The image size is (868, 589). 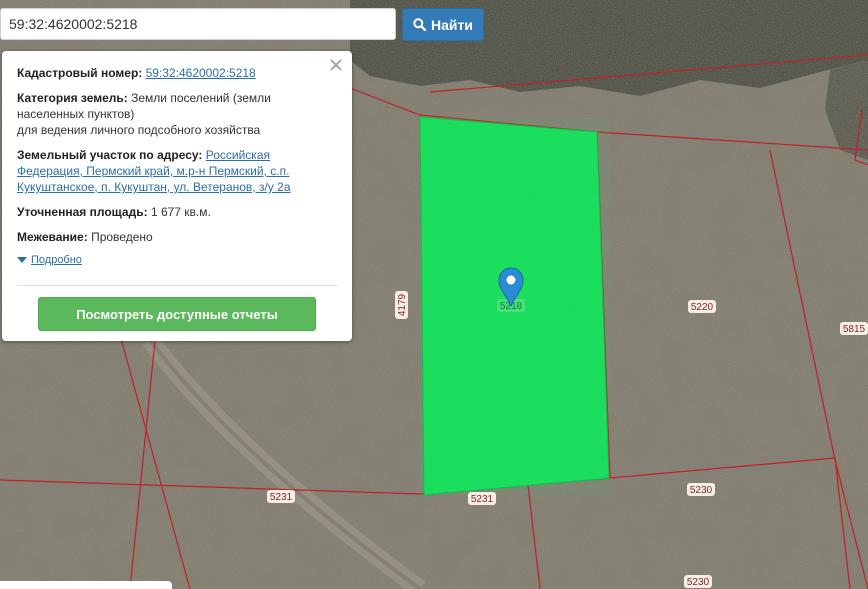 I want to click on parcel-label-5230-bottom: 5230, so click(x=698, y=582).